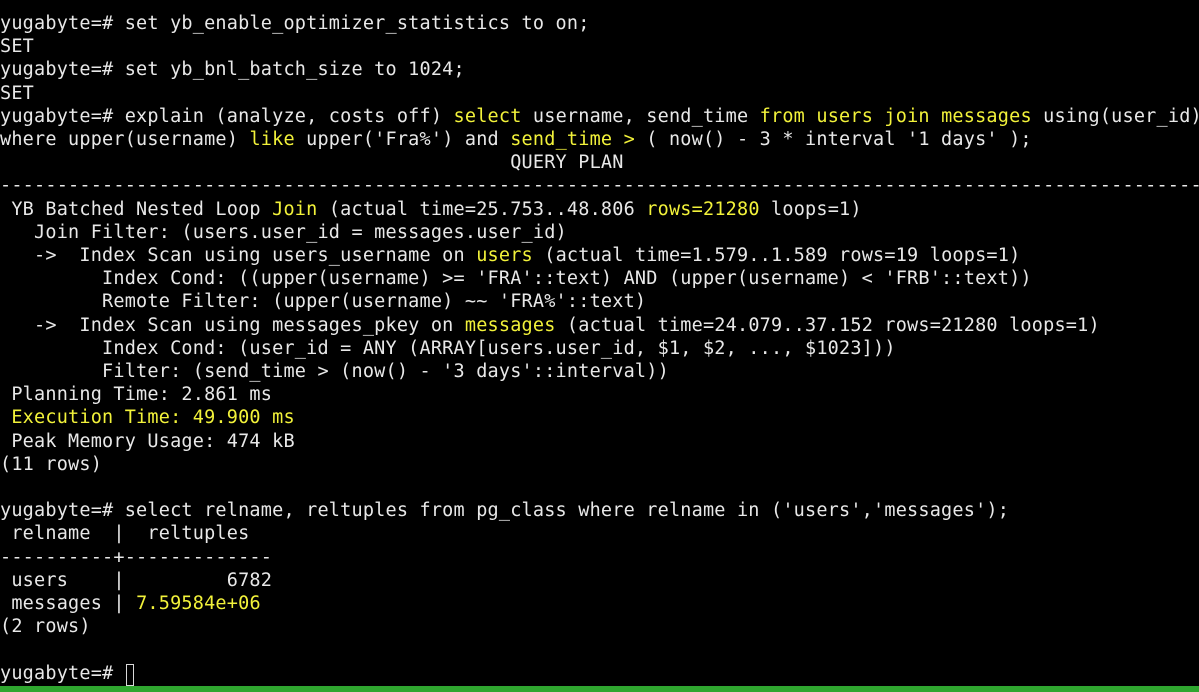 The image size is (1199, 692). I want to click on highlighted-text: messages, so click(510, 325).